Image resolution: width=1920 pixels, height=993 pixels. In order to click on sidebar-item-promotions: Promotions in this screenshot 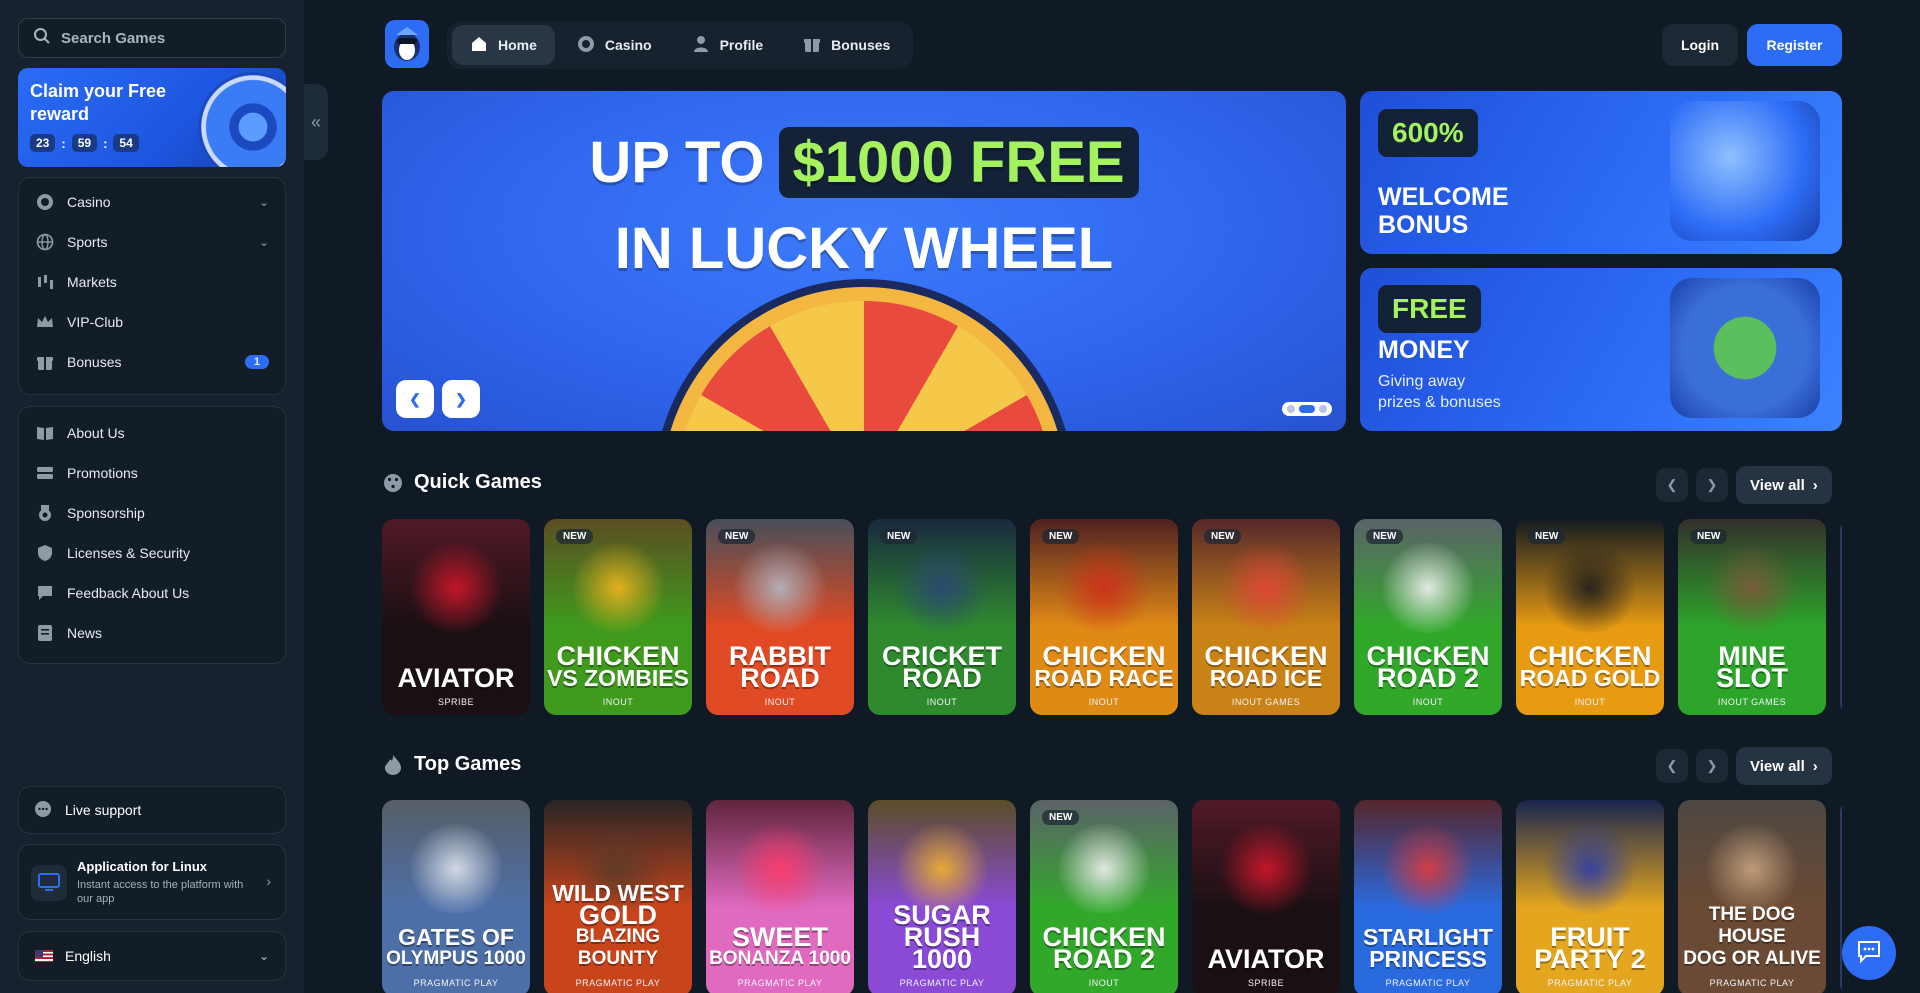, I will do `click(152, 473)`.